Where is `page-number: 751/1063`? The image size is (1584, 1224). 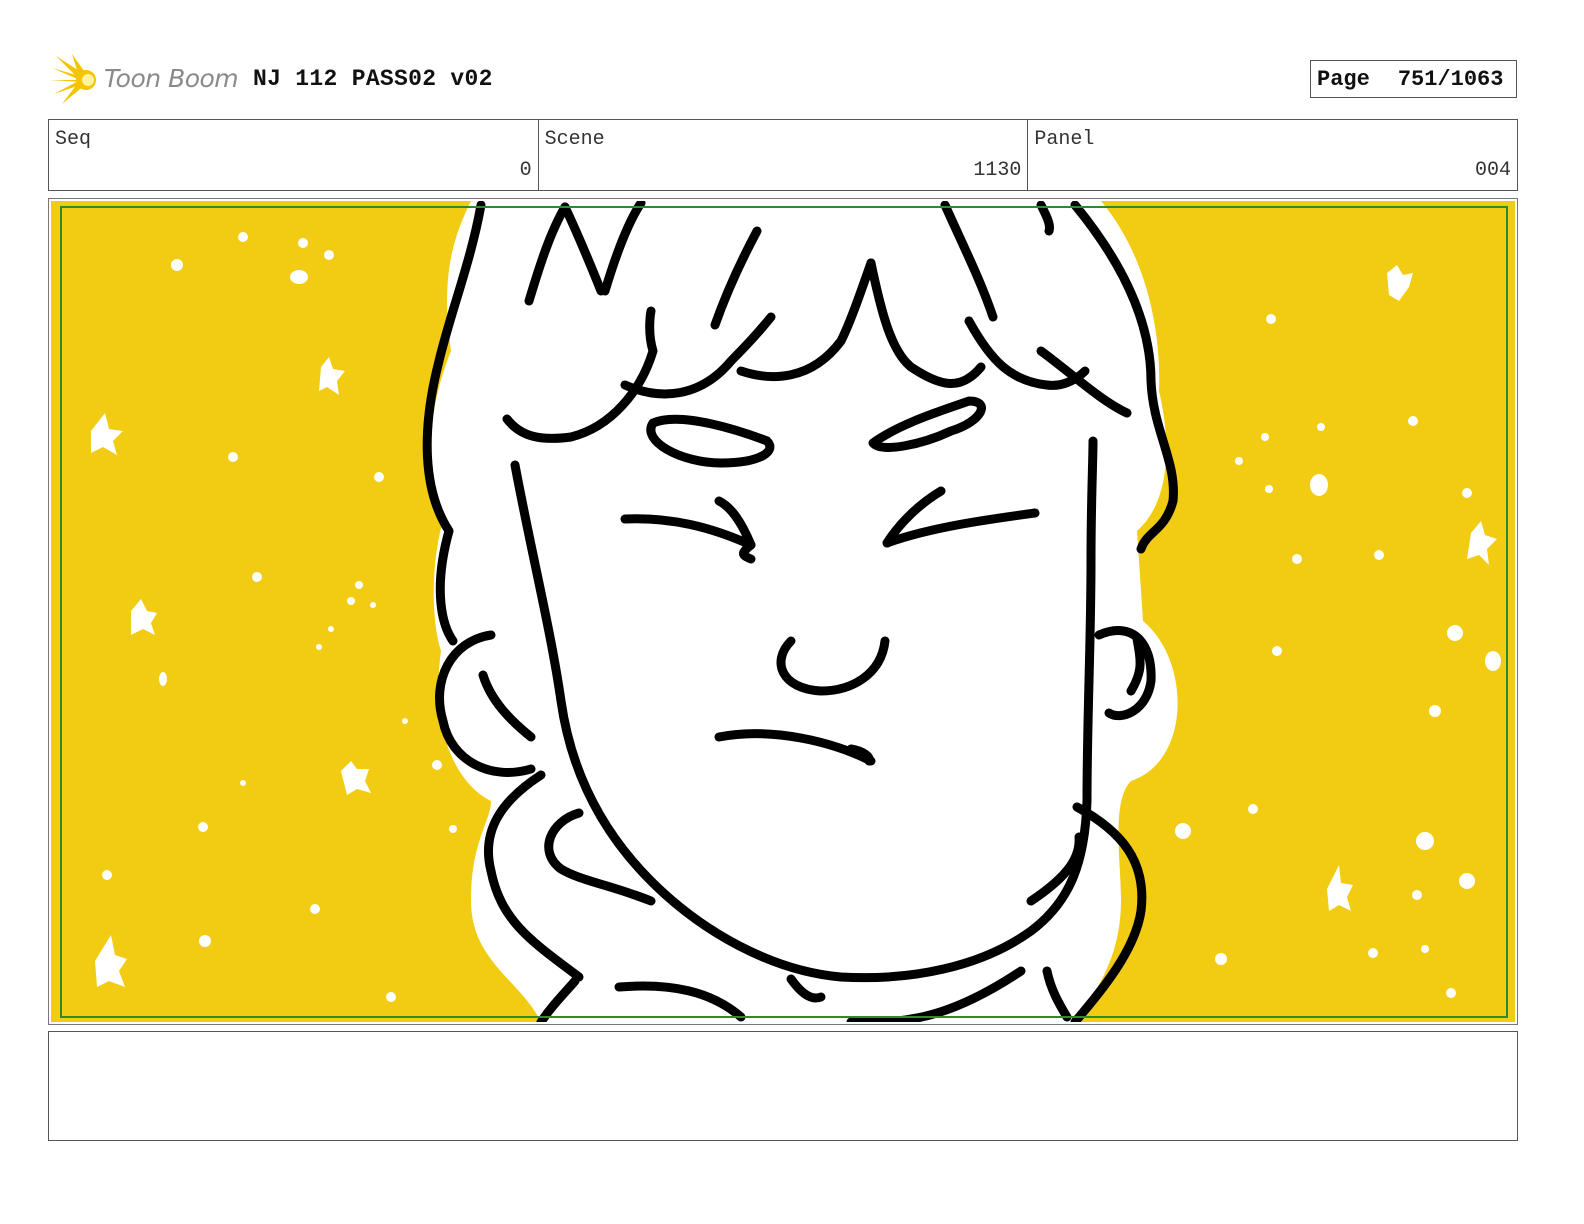
page-number: 751/1063 is located at coordinates (1450, 79).